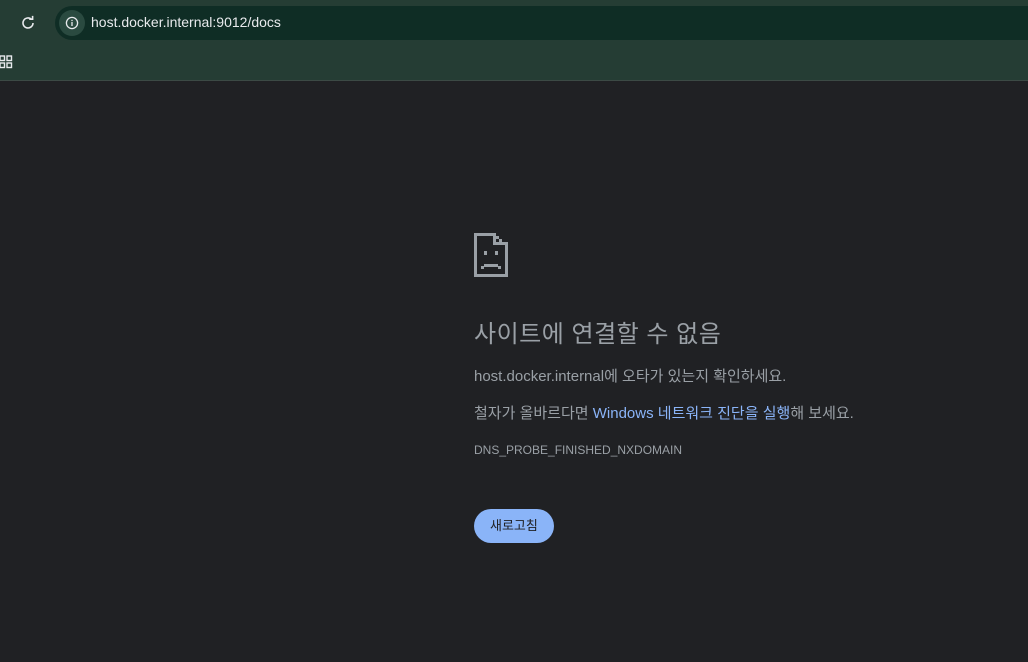 The image size is (1028, 662). Describe the element at coordinates (514, 526) in the screenshot. I see `reload-page-button: 새로고침` at that location.